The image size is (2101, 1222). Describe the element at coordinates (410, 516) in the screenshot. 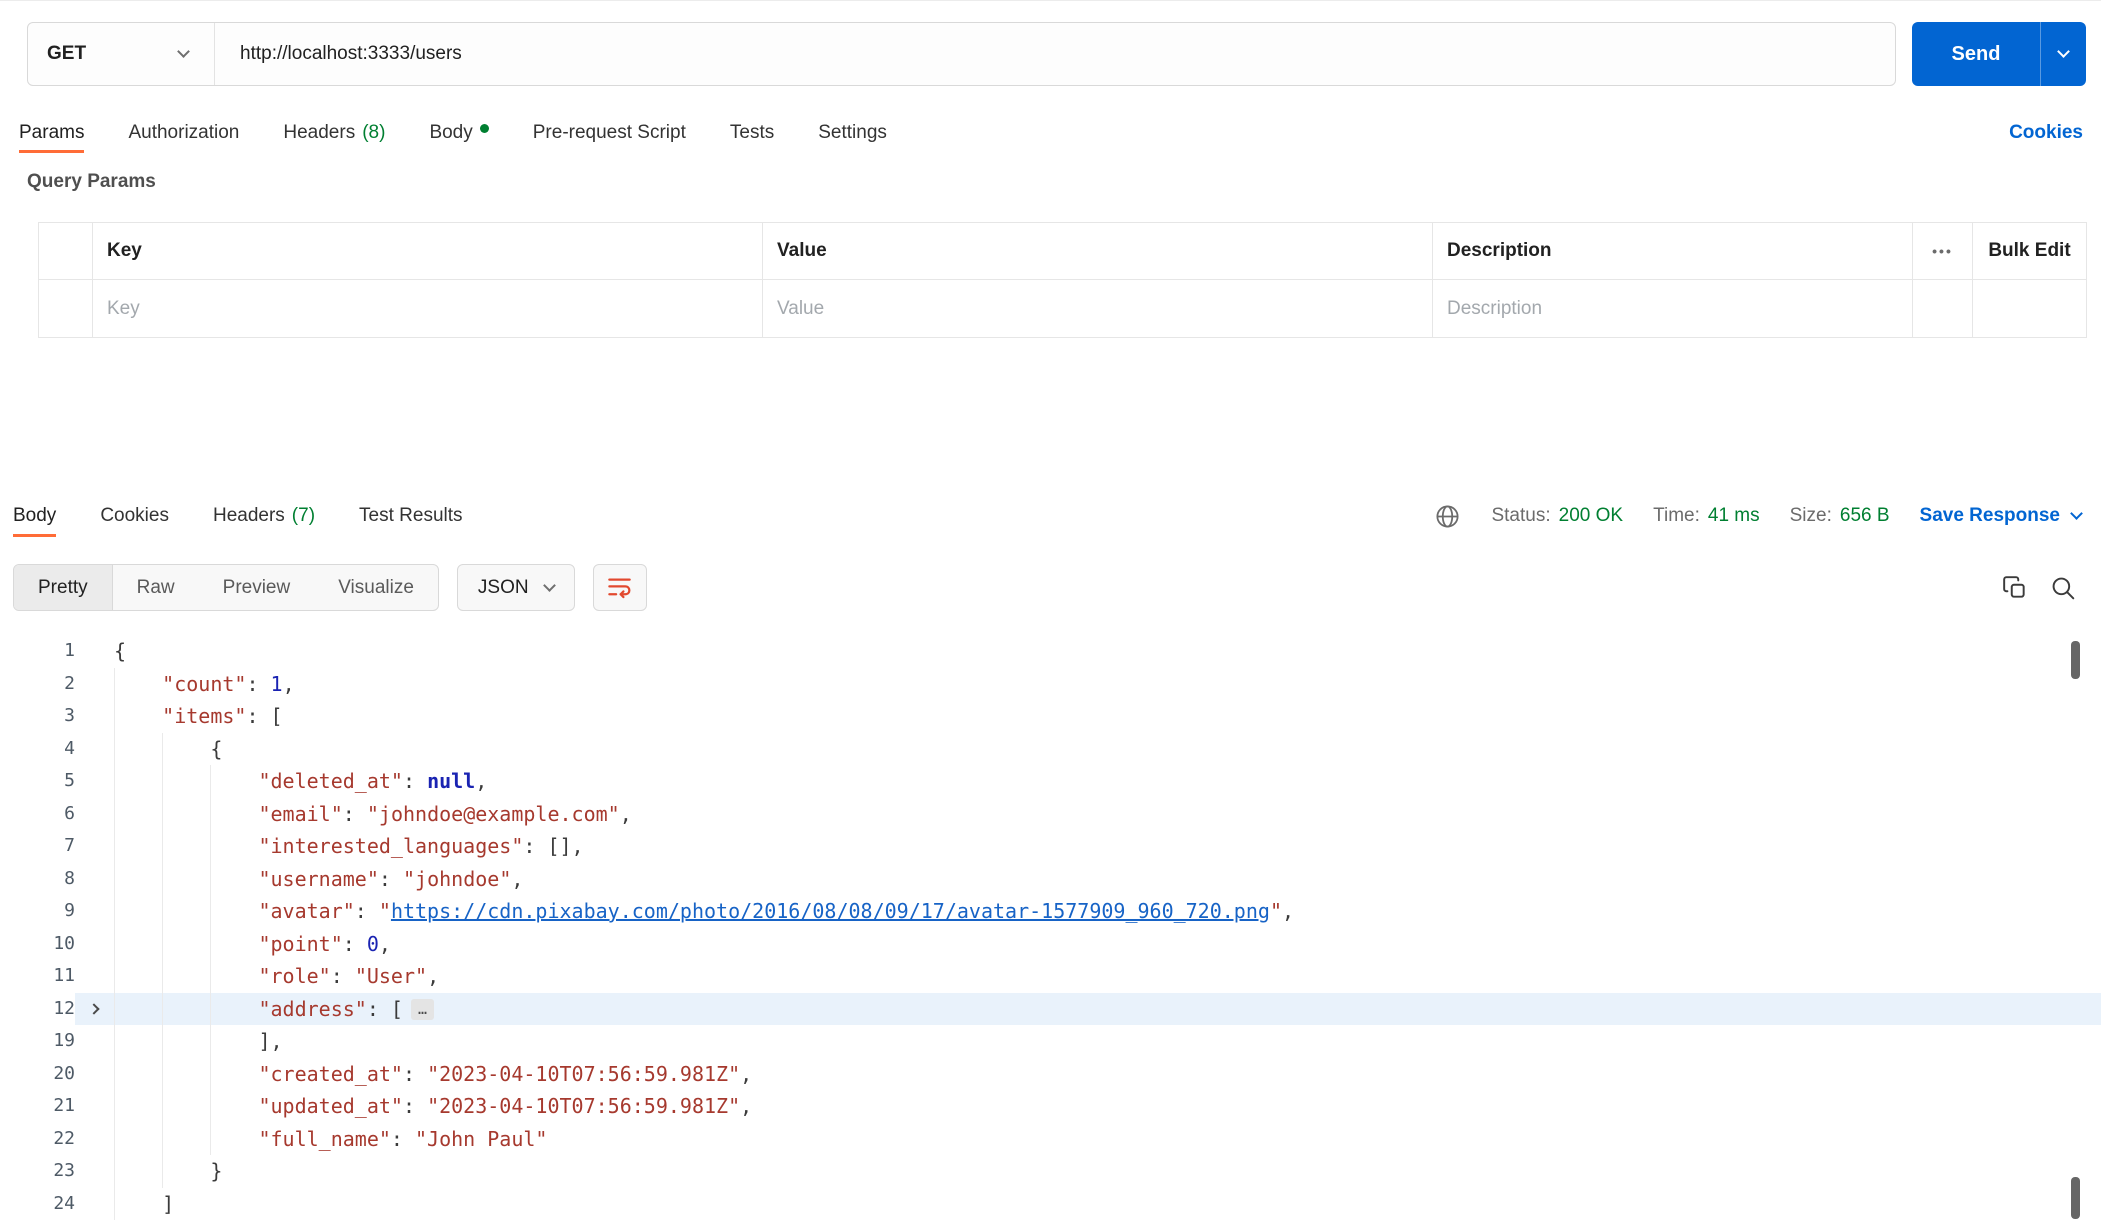

I see `tab-test-results: Test Results` at that location.